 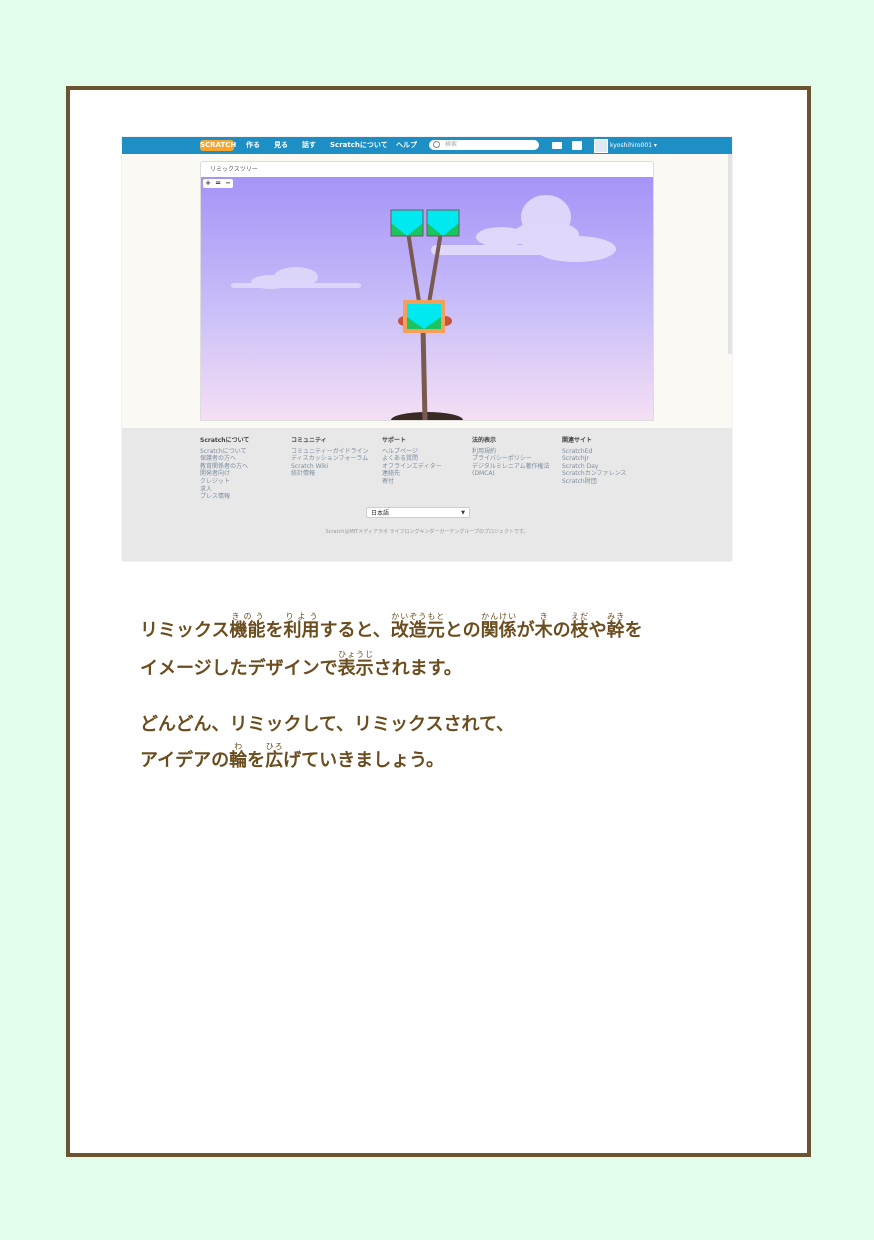 I want to click on ruby-word: 枝えだ, so click(x=579, y=626).